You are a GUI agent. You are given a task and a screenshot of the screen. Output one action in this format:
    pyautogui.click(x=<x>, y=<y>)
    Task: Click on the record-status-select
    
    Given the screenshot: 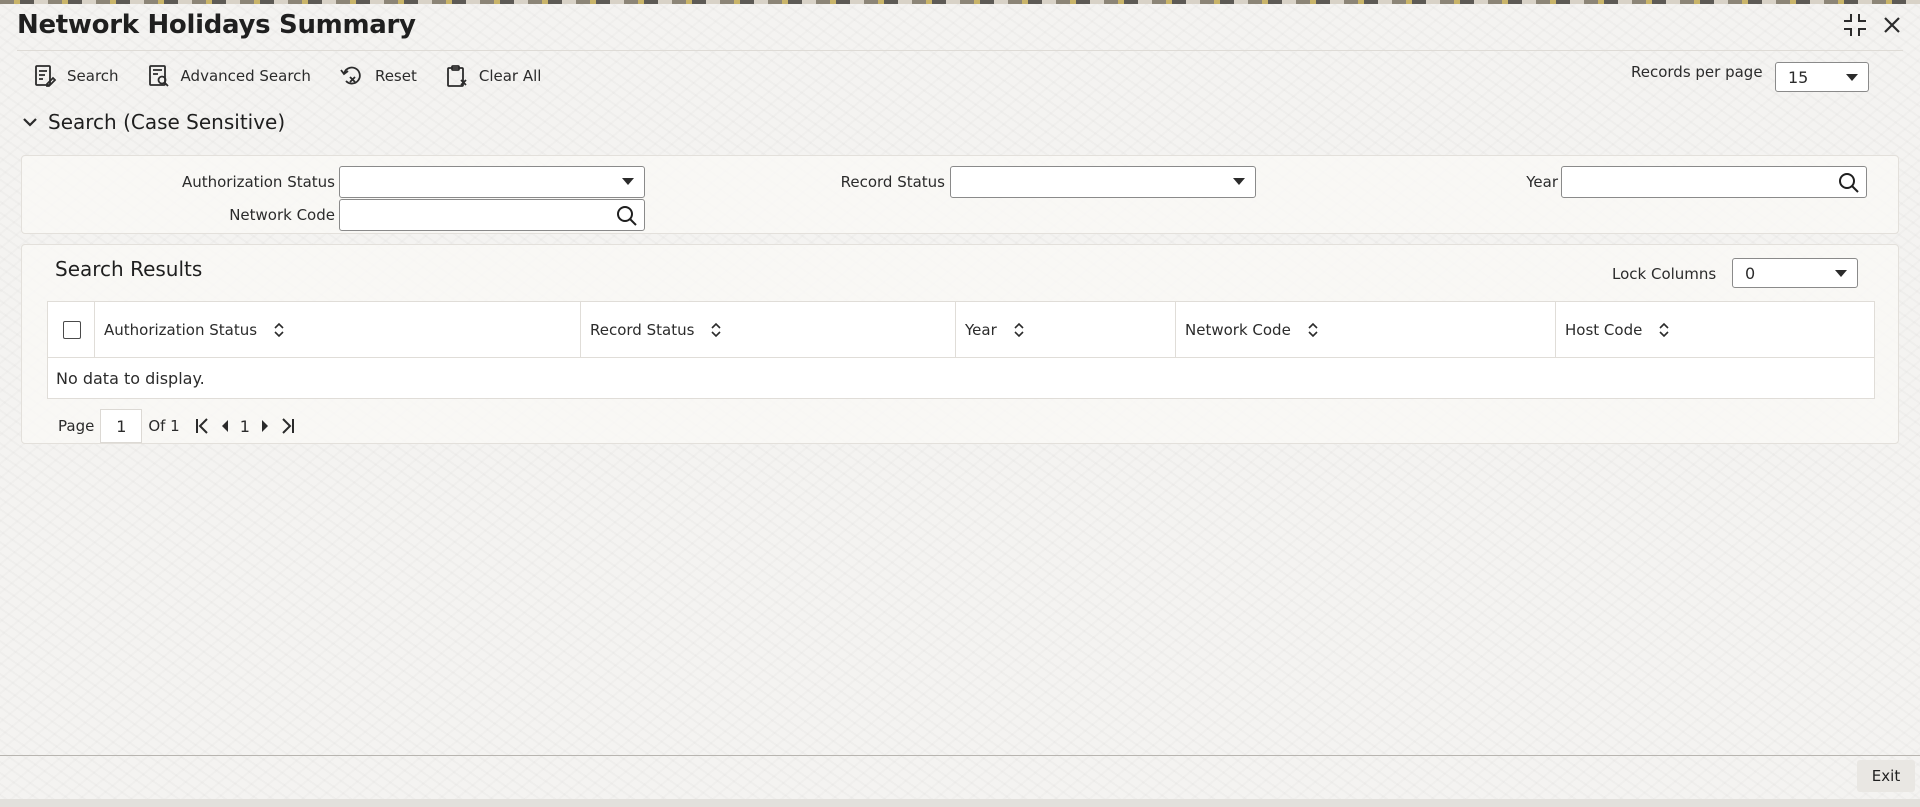 What is the action you would take?
    pyautogui.click(x=1103, y=182)
    